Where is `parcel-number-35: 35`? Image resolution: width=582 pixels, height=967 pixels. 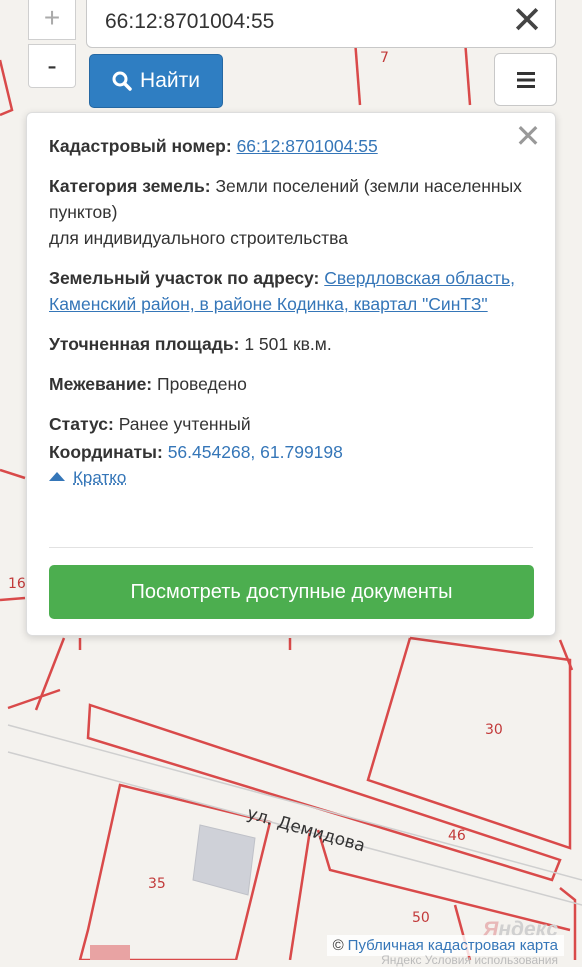
parcel-number-35: 35 is located at coordinates (157, 884).